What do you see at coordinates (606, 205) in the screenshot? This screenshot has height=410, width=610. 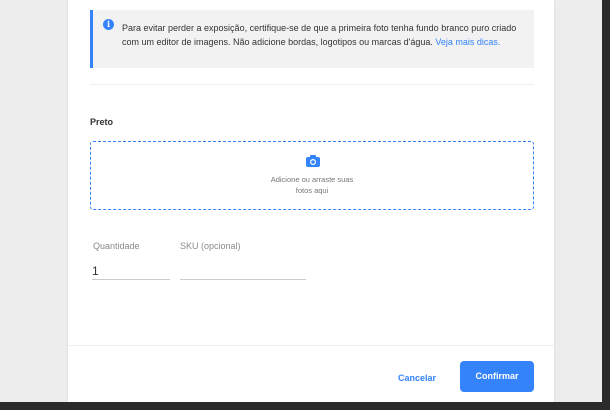 I see `window-frame-right` at bounding box center [606, 205].